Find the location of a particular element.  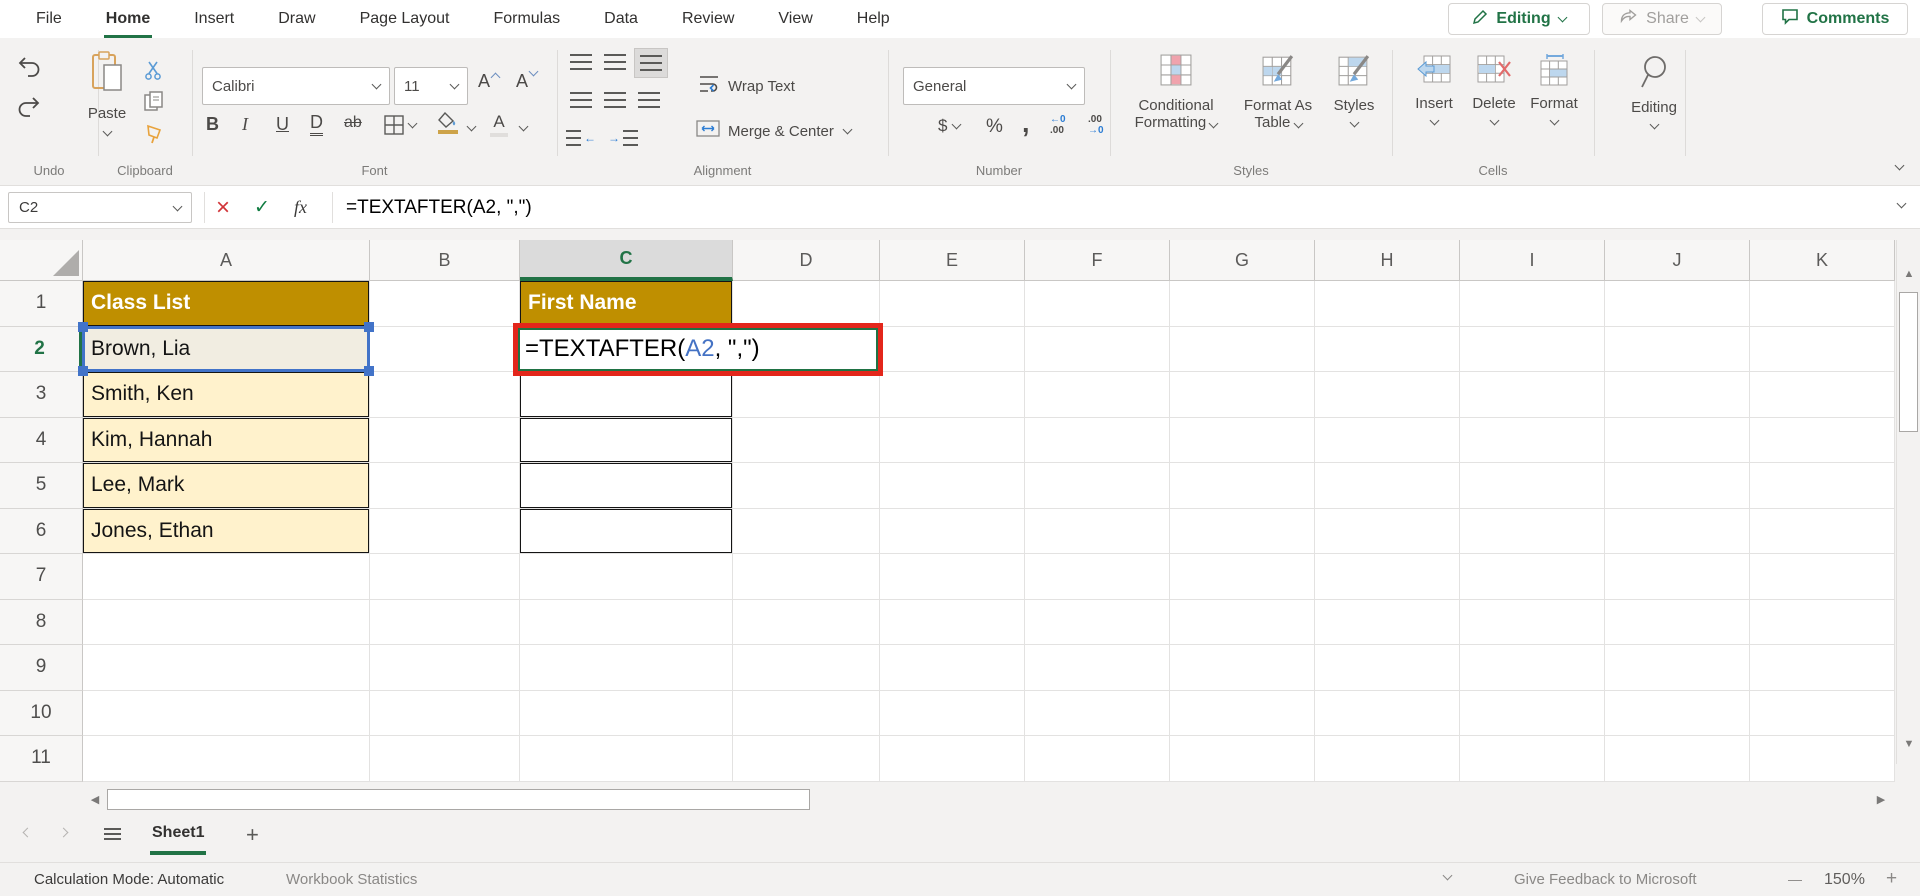

cell-a5: Lee, Mark is located at coordinates (226, 486).